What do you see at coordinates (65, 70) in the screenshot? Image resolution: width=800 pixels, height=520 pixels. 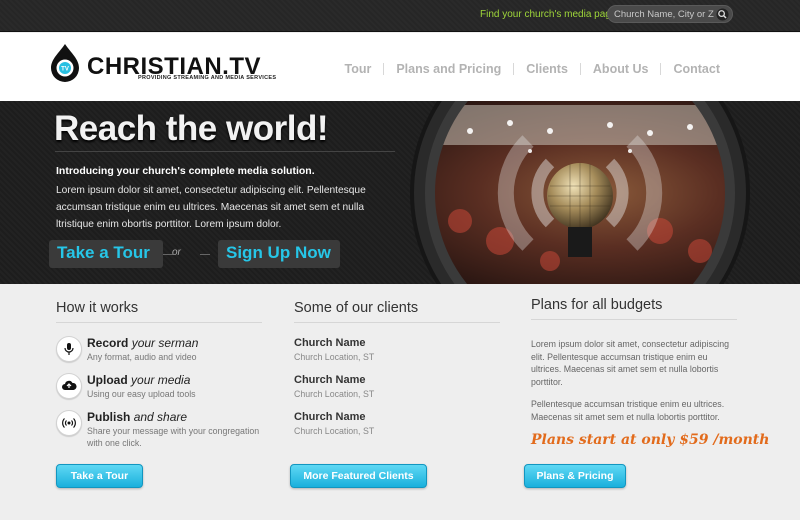 I see `svg-text: TV` at bounding box center [65, 70].